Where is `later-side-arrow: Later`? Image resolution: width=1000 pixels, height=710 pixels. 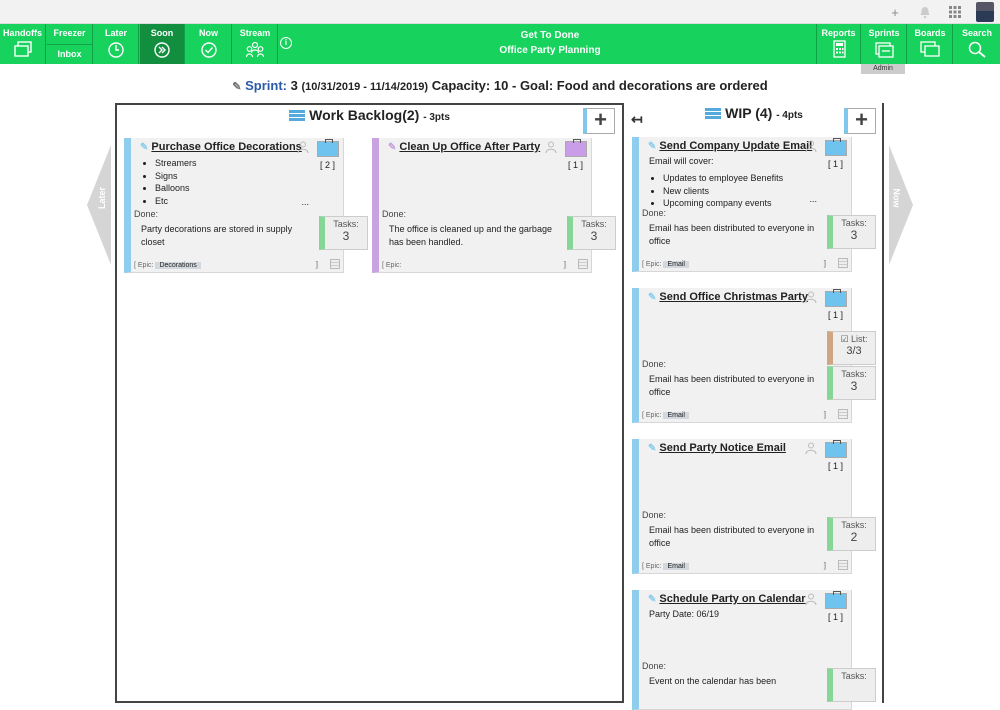 later-side-arrow: Later is located at coordinates (99, 205).